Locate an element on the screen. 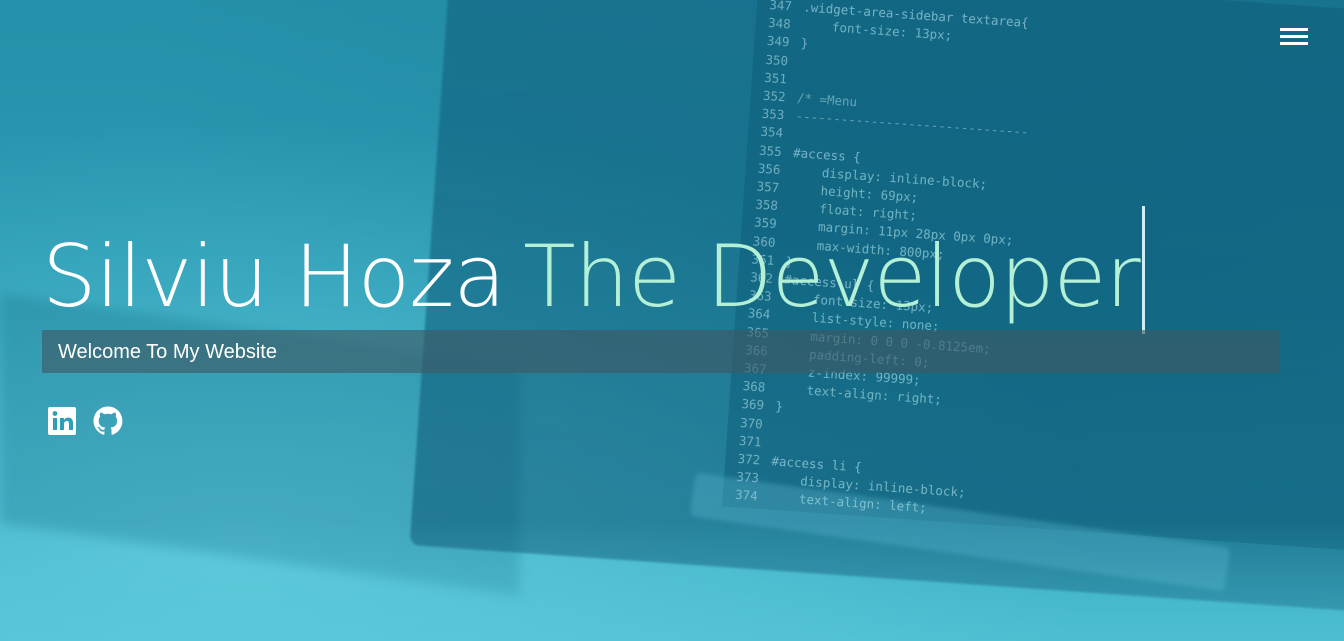 The height and width of the screenshot is (641, 1344). code-line-number: 373 is located at coordinates (747, 477).